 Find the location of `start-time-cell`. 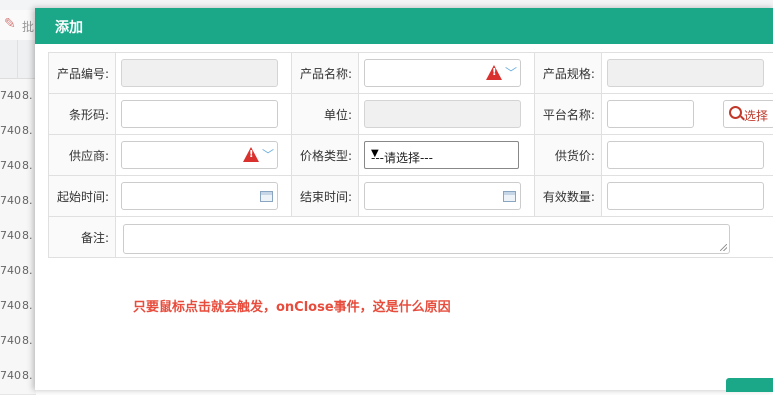

start-time-cell is located at coordinates (204, 196).